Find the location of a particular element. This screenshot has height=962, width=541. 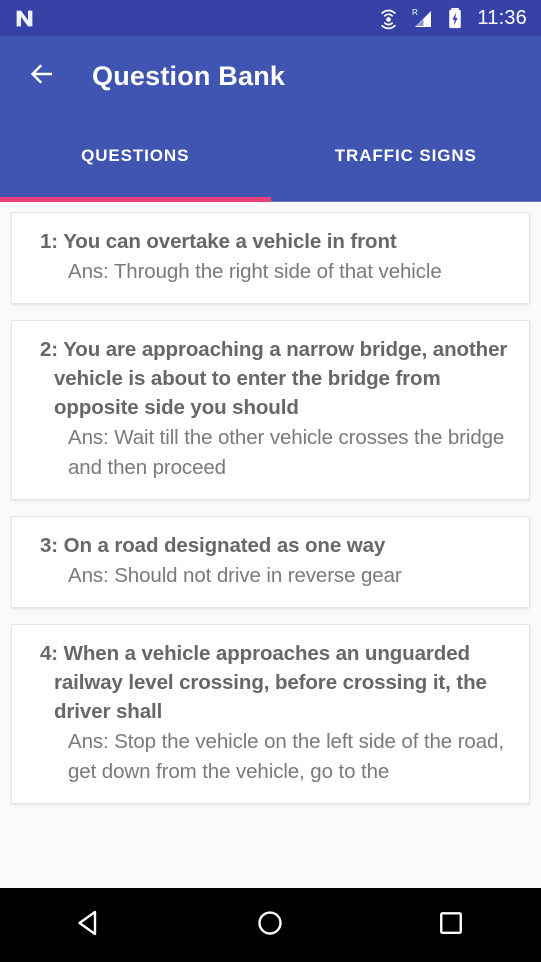

page-title: Question Bank is located at coordinates (189, 76).